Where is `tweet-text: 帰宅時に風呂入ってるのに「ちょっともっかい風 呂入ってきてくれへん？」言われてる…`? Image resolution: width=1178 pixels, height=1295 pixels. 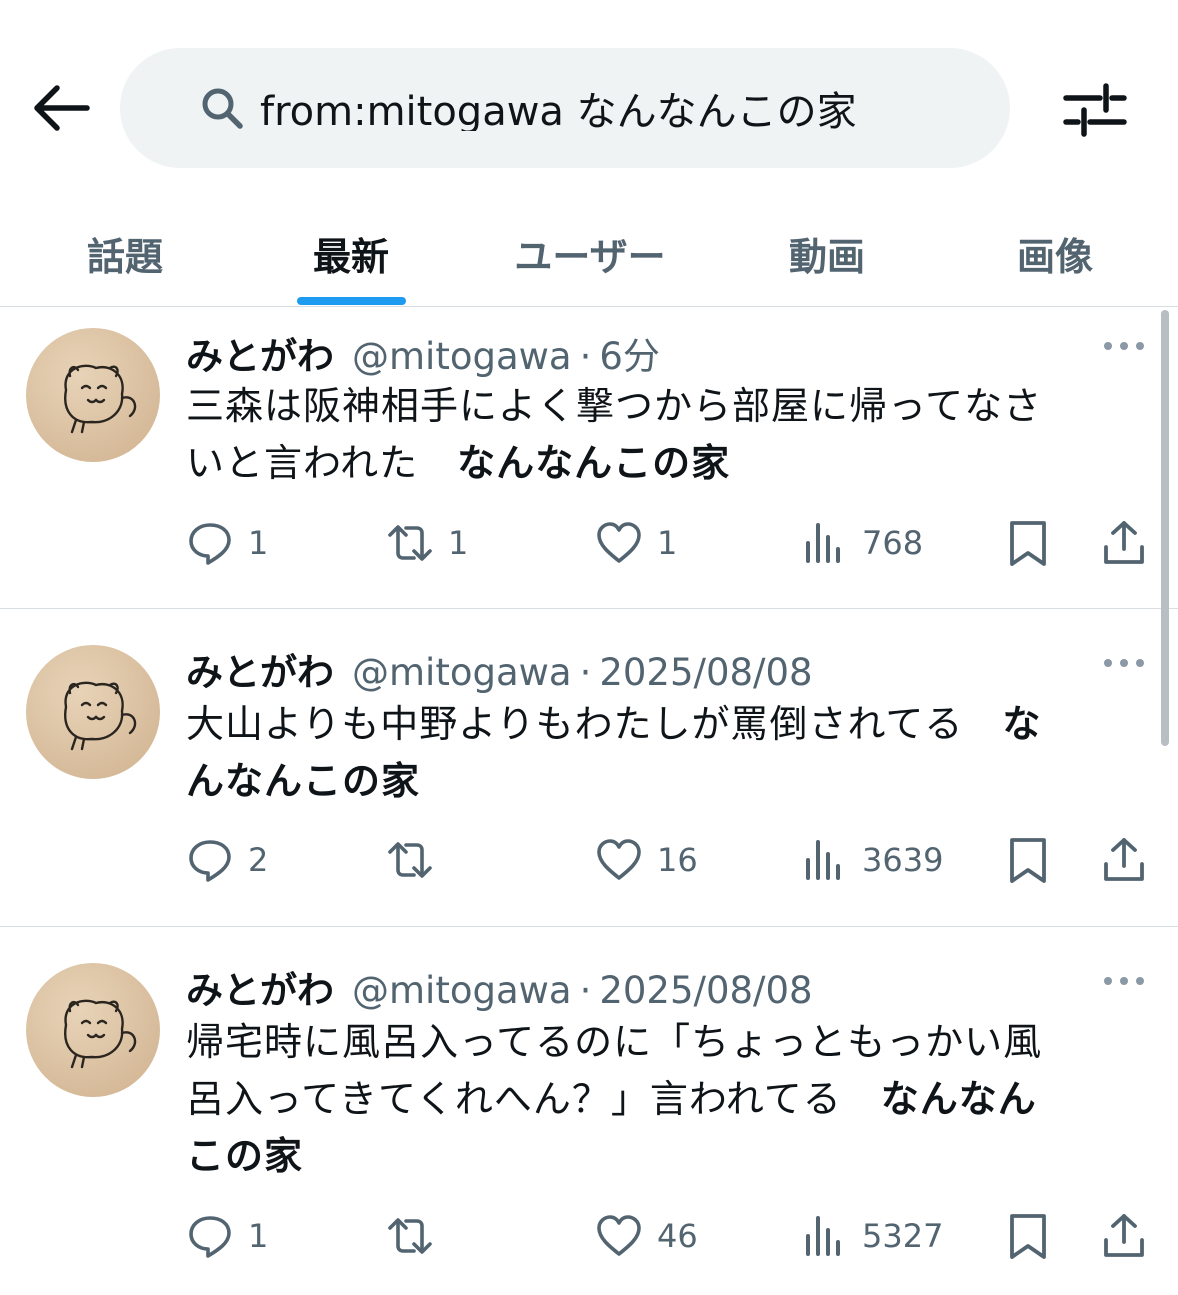 tweet-text: 帰宅時に風呂入ってるのに「ちょっともっかい風 呂入ってきてくれへん？」言われてる… is located at coordinates (651, 1099).